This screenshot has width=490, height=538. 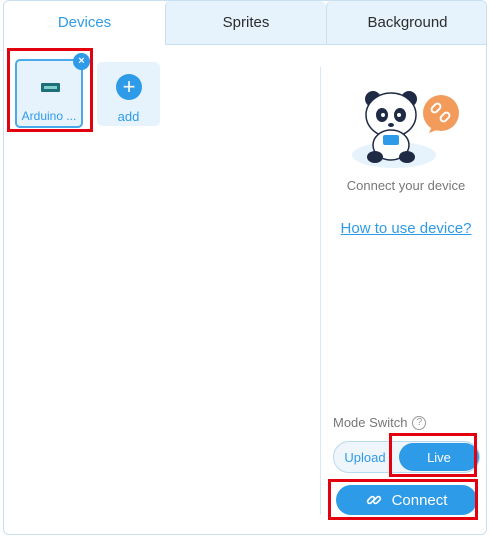 What do you see at coordinates (50, 87) in the screenshot?
I see `arduino-board-icon` at bounding box center [50, 87].